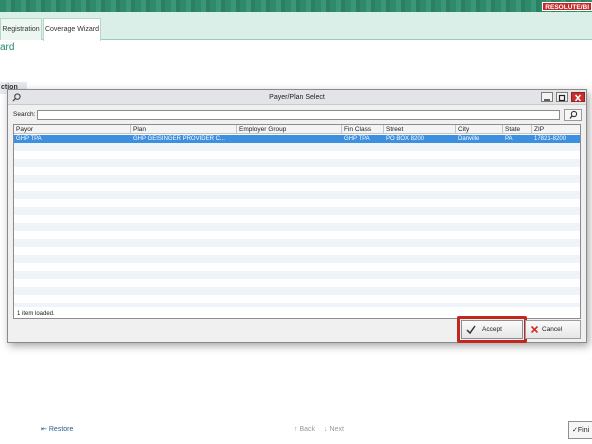 The height and width of the screenshot is (444, 592). I want to click on finish-button: ✓Fini, so click(580, 430).